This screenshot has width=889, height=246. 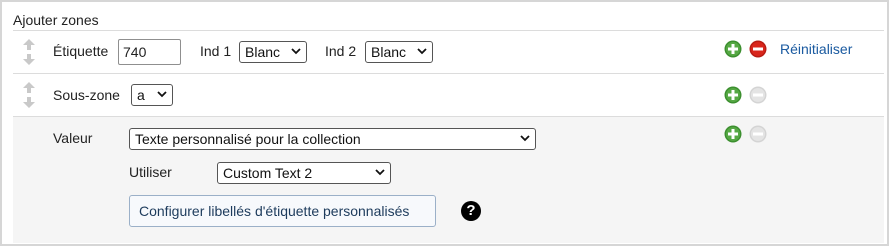 I want to click on ind1-value: Blanc, so click(x=263, y=52).